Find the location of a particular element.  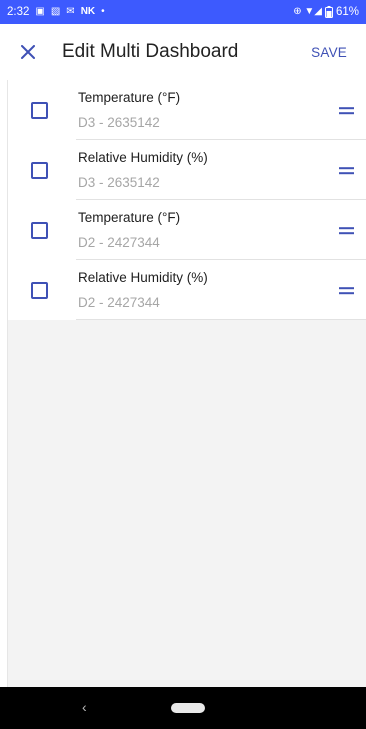

notification-icon-3: ✉ is located at coordinates (70, 11).